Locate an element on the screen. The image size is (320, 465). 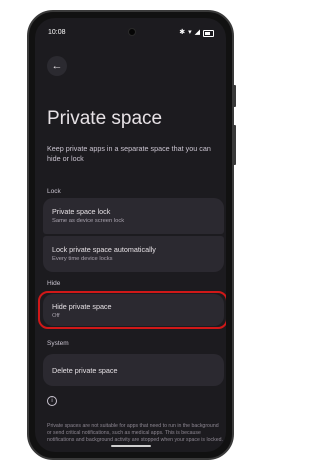
battery-icon is located at coordinates (208, 33).